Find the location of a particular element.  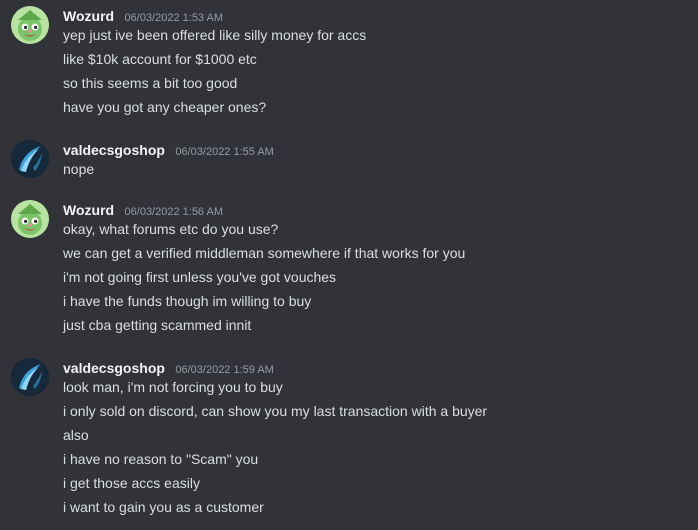

message-header: valdecsgoshop 06/03/2022 1:55 AM is located at coordinates (168, 150).